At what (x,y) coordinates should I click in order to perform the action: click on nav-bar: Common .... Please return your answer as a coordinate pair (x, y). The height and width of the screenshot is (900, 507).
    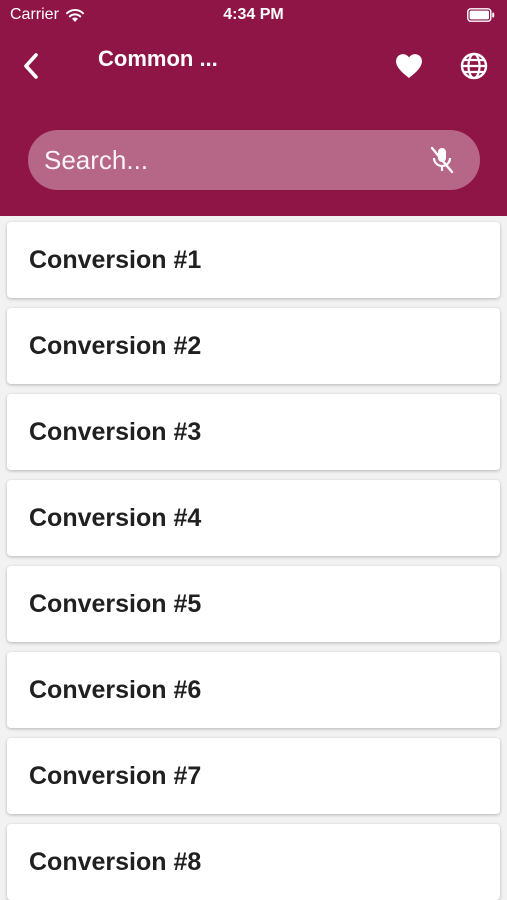
    Looking at the image, I should click on (253, 66).